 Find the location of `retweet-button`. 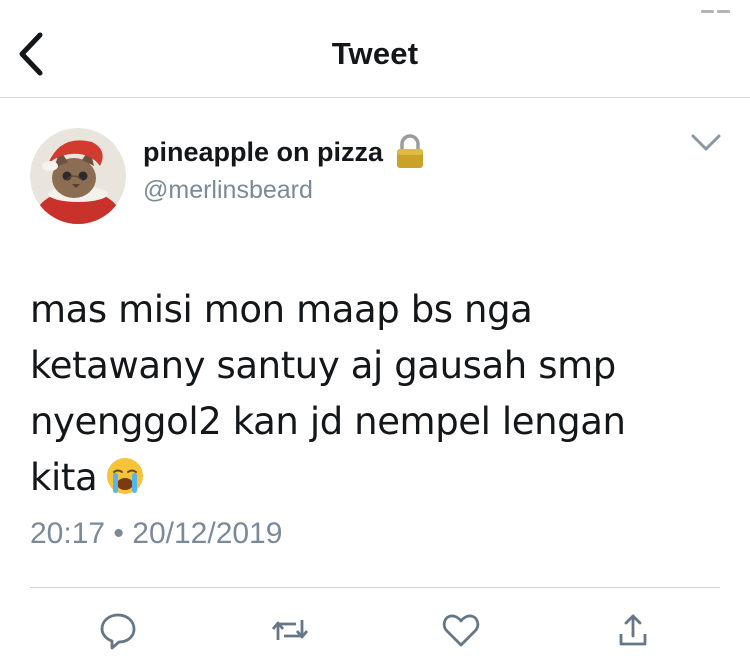

retweet-button is located at coordinates (290, 630).